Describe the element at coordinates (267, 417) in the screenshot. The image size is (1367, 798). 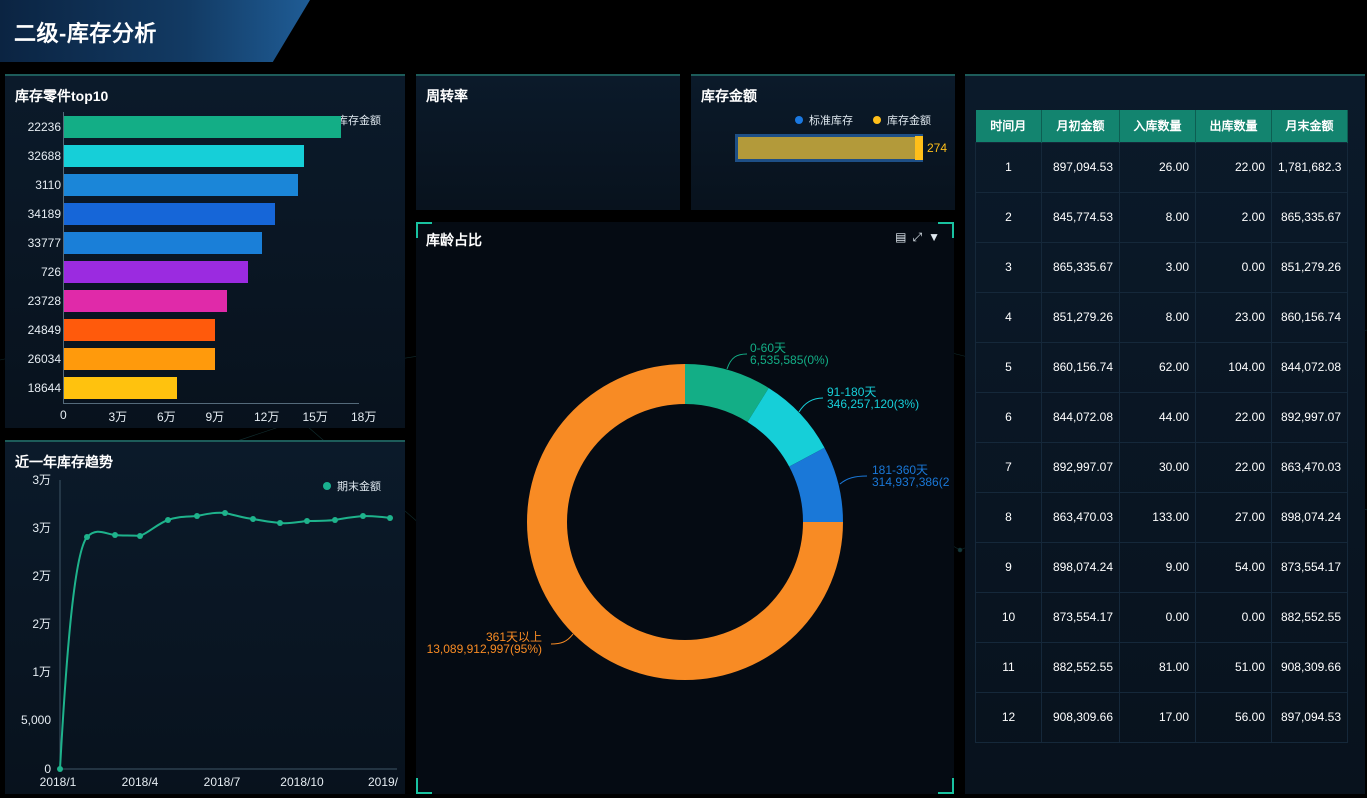
I see `top10-x-tick: 12万` at that location.